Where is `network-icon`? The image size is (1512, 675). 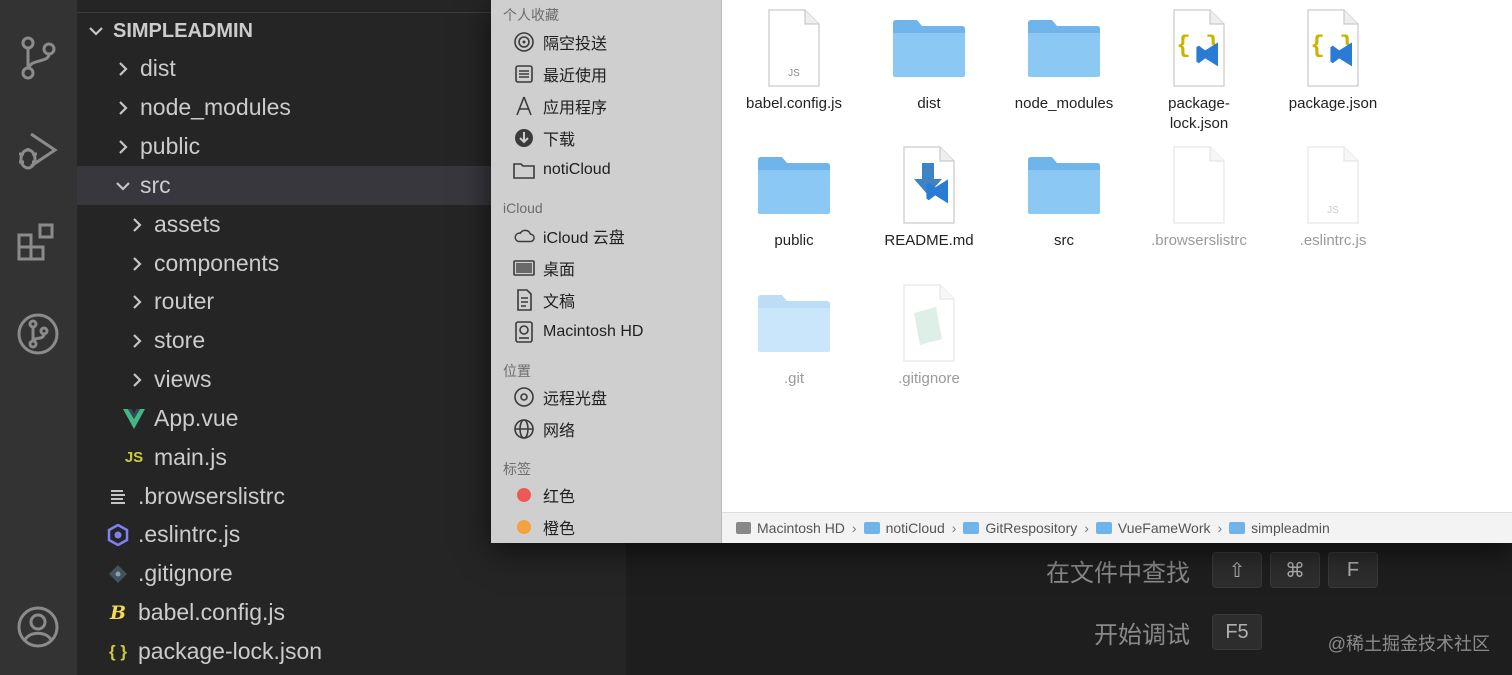
network-icon is located at coordinates (524, 429).